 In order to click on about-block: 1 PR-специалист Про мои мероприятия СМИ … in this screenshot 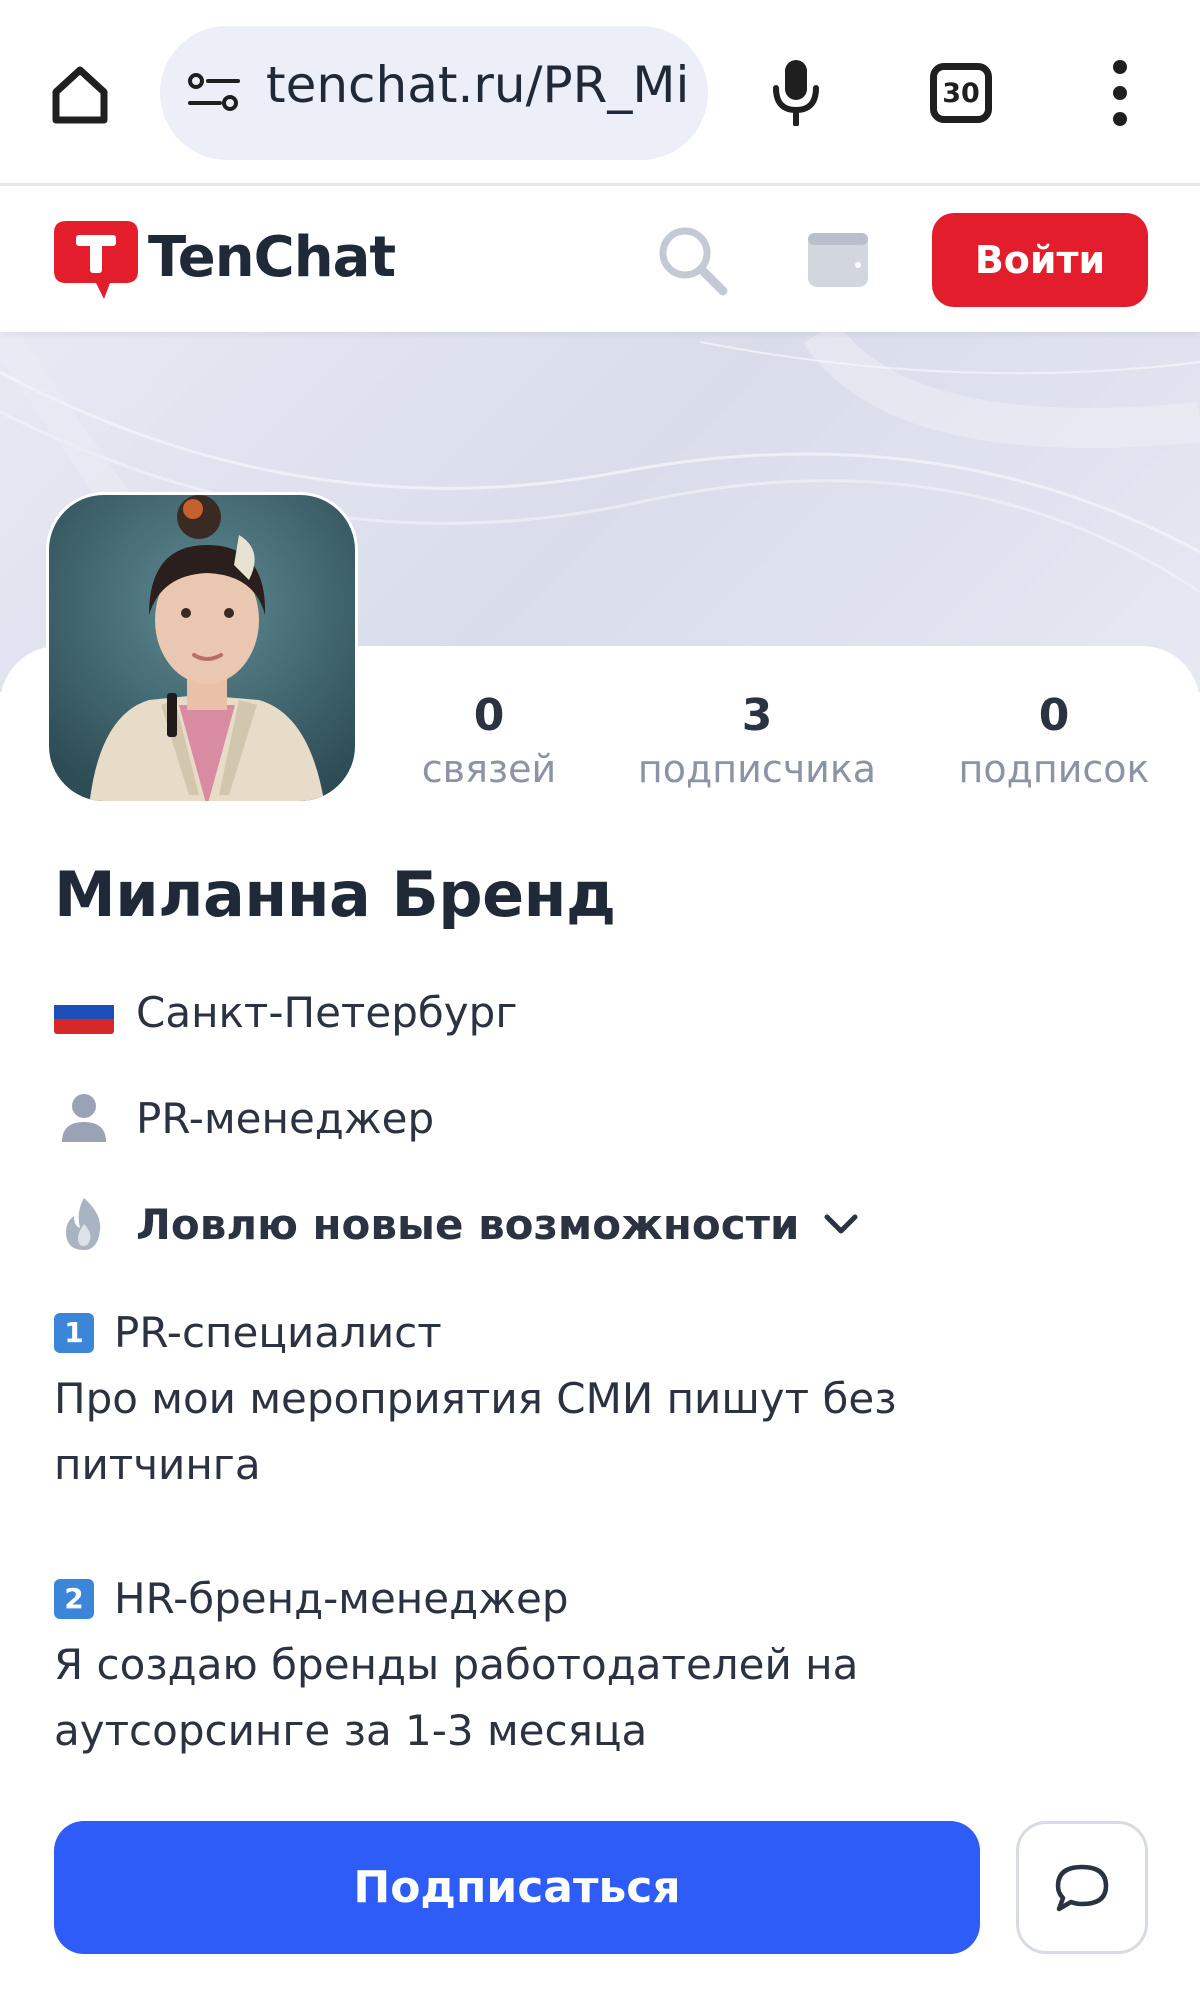, I will do `click(600, 1399)`.